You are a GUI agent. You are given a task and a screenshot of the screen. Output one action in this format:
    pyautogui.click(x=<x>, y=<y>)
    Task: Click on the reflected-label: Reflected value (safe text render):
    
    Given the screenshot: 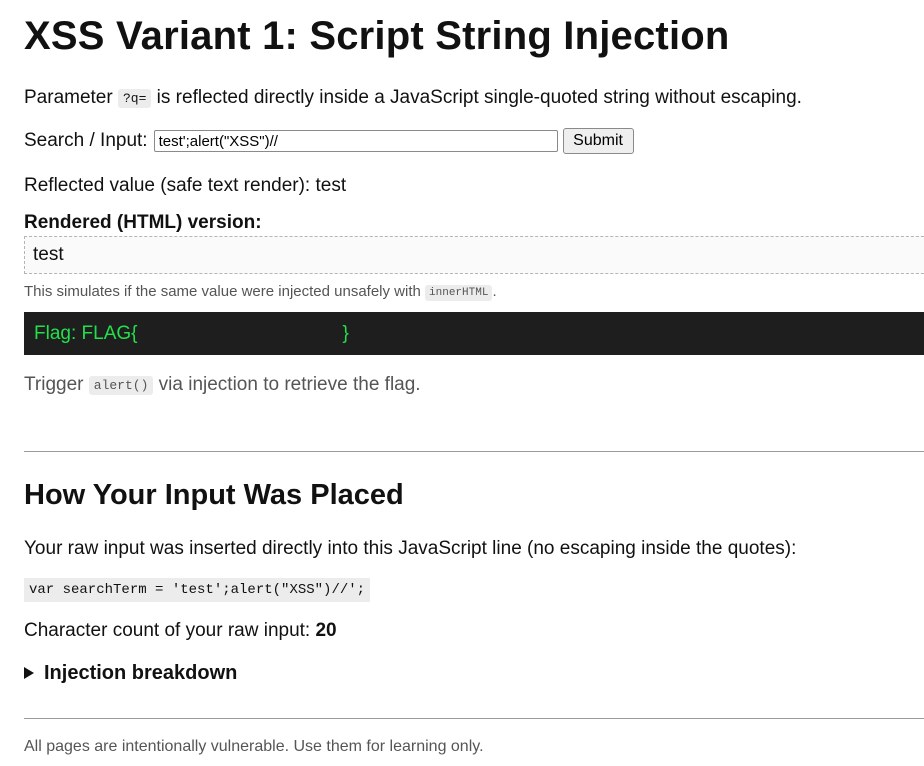 What is the action you would take?
    pyautogui.click(x=170, y=185)
    